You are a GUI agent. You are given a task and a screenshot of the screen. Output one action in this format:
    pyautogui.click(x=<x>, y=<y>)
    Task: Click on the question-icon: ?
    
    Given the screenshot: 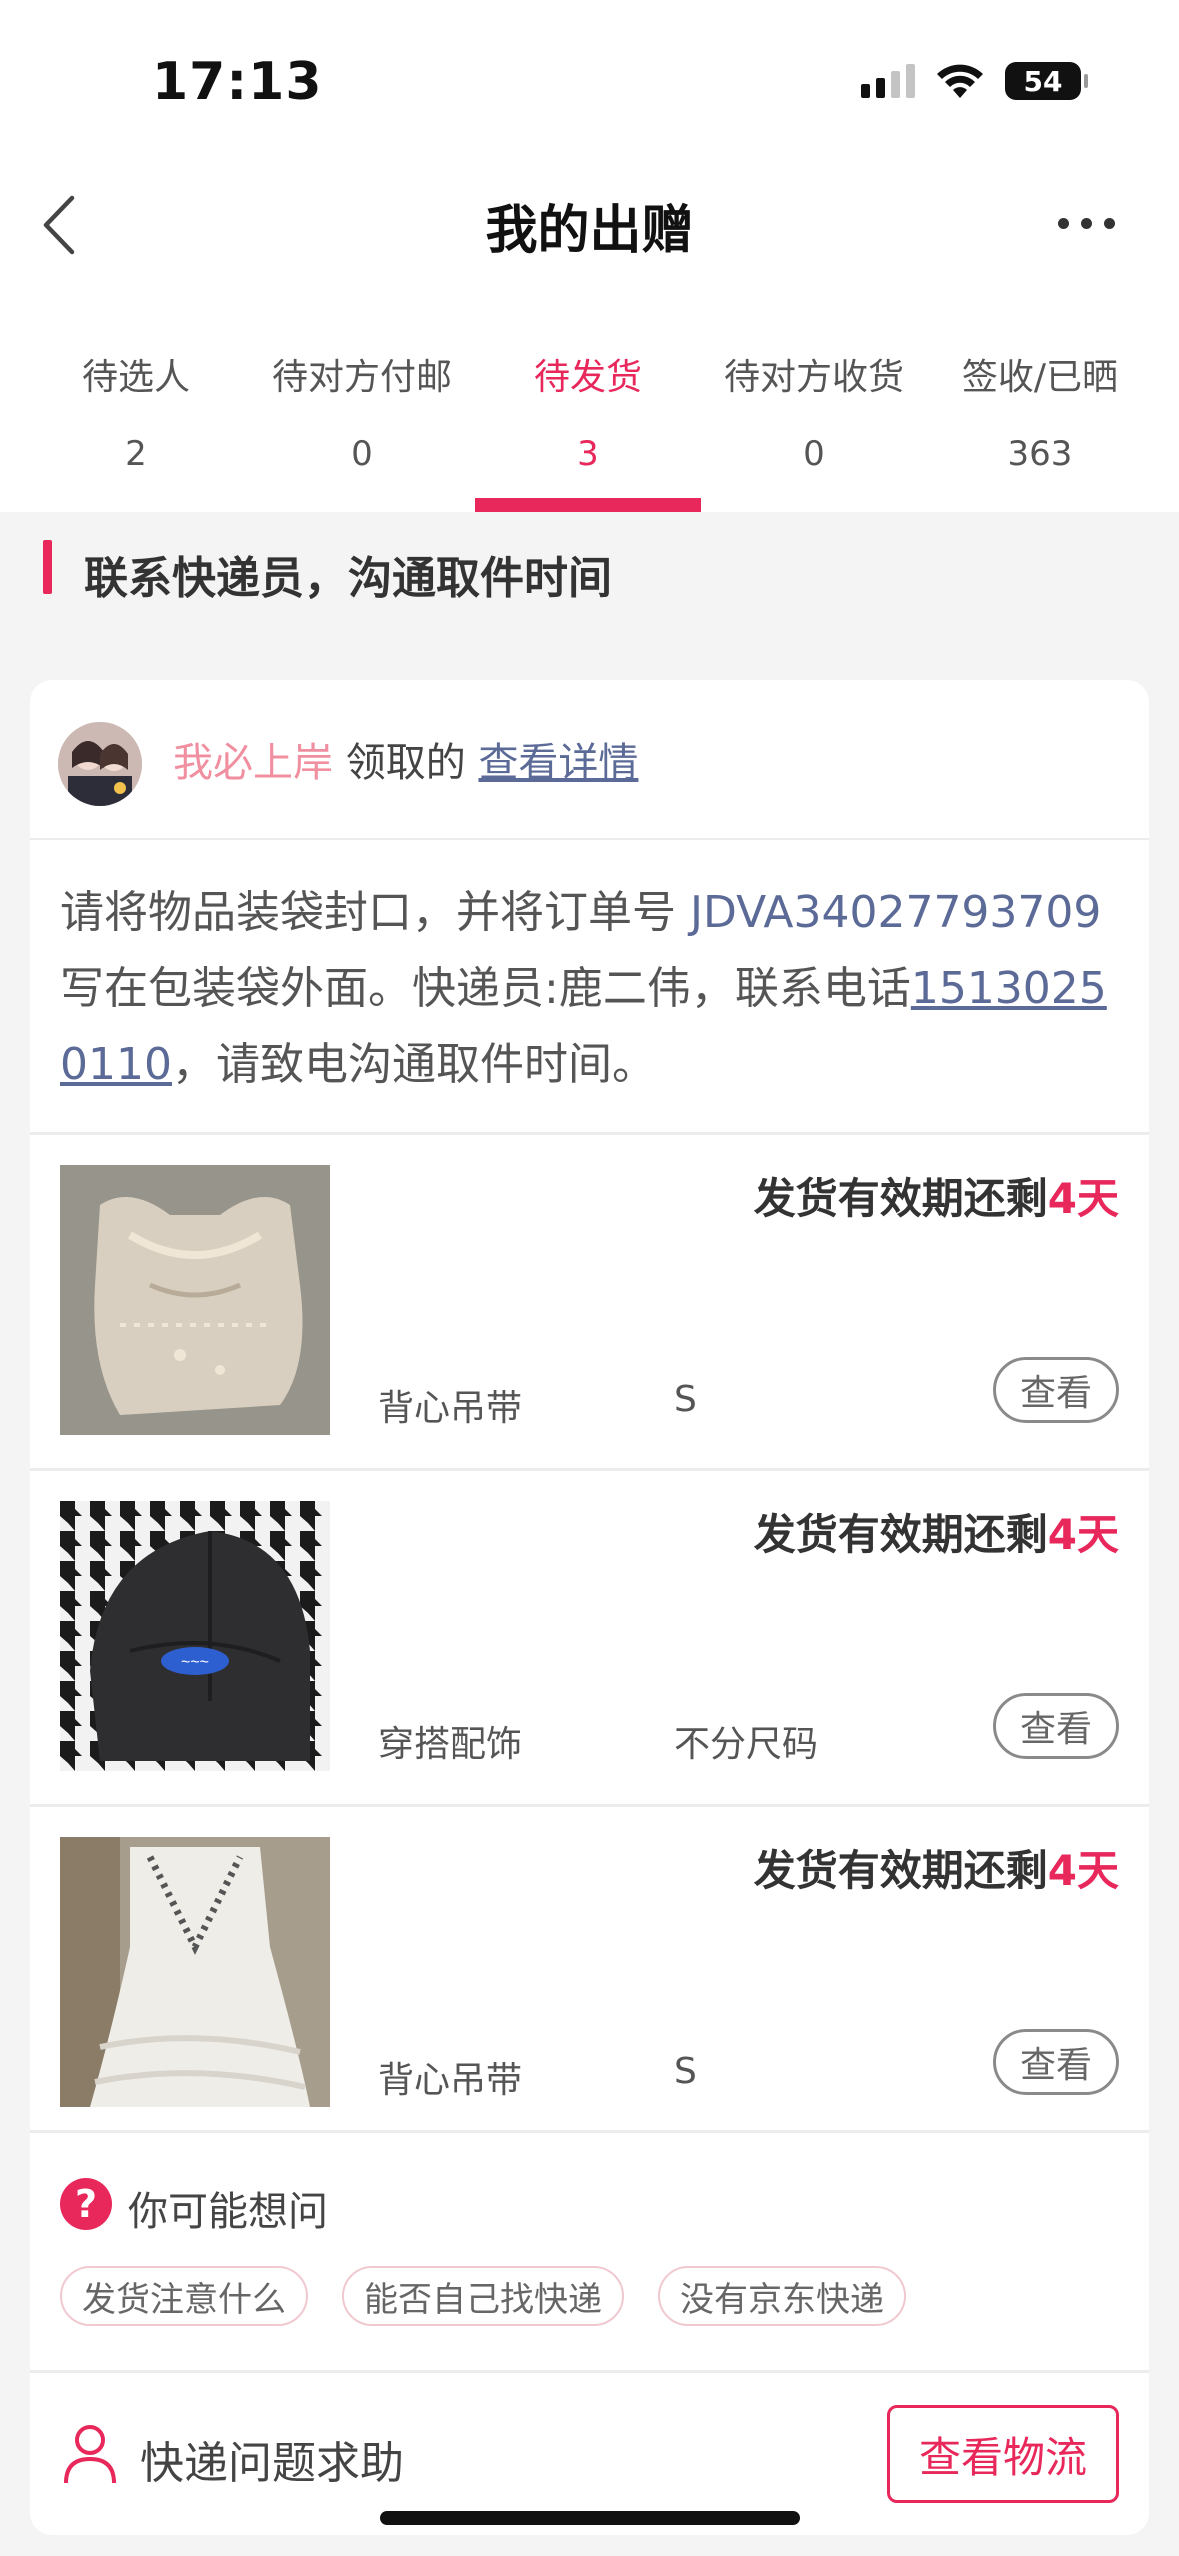 What is the action you would take?
    pyautogui.click(x=86, y=2204)
    